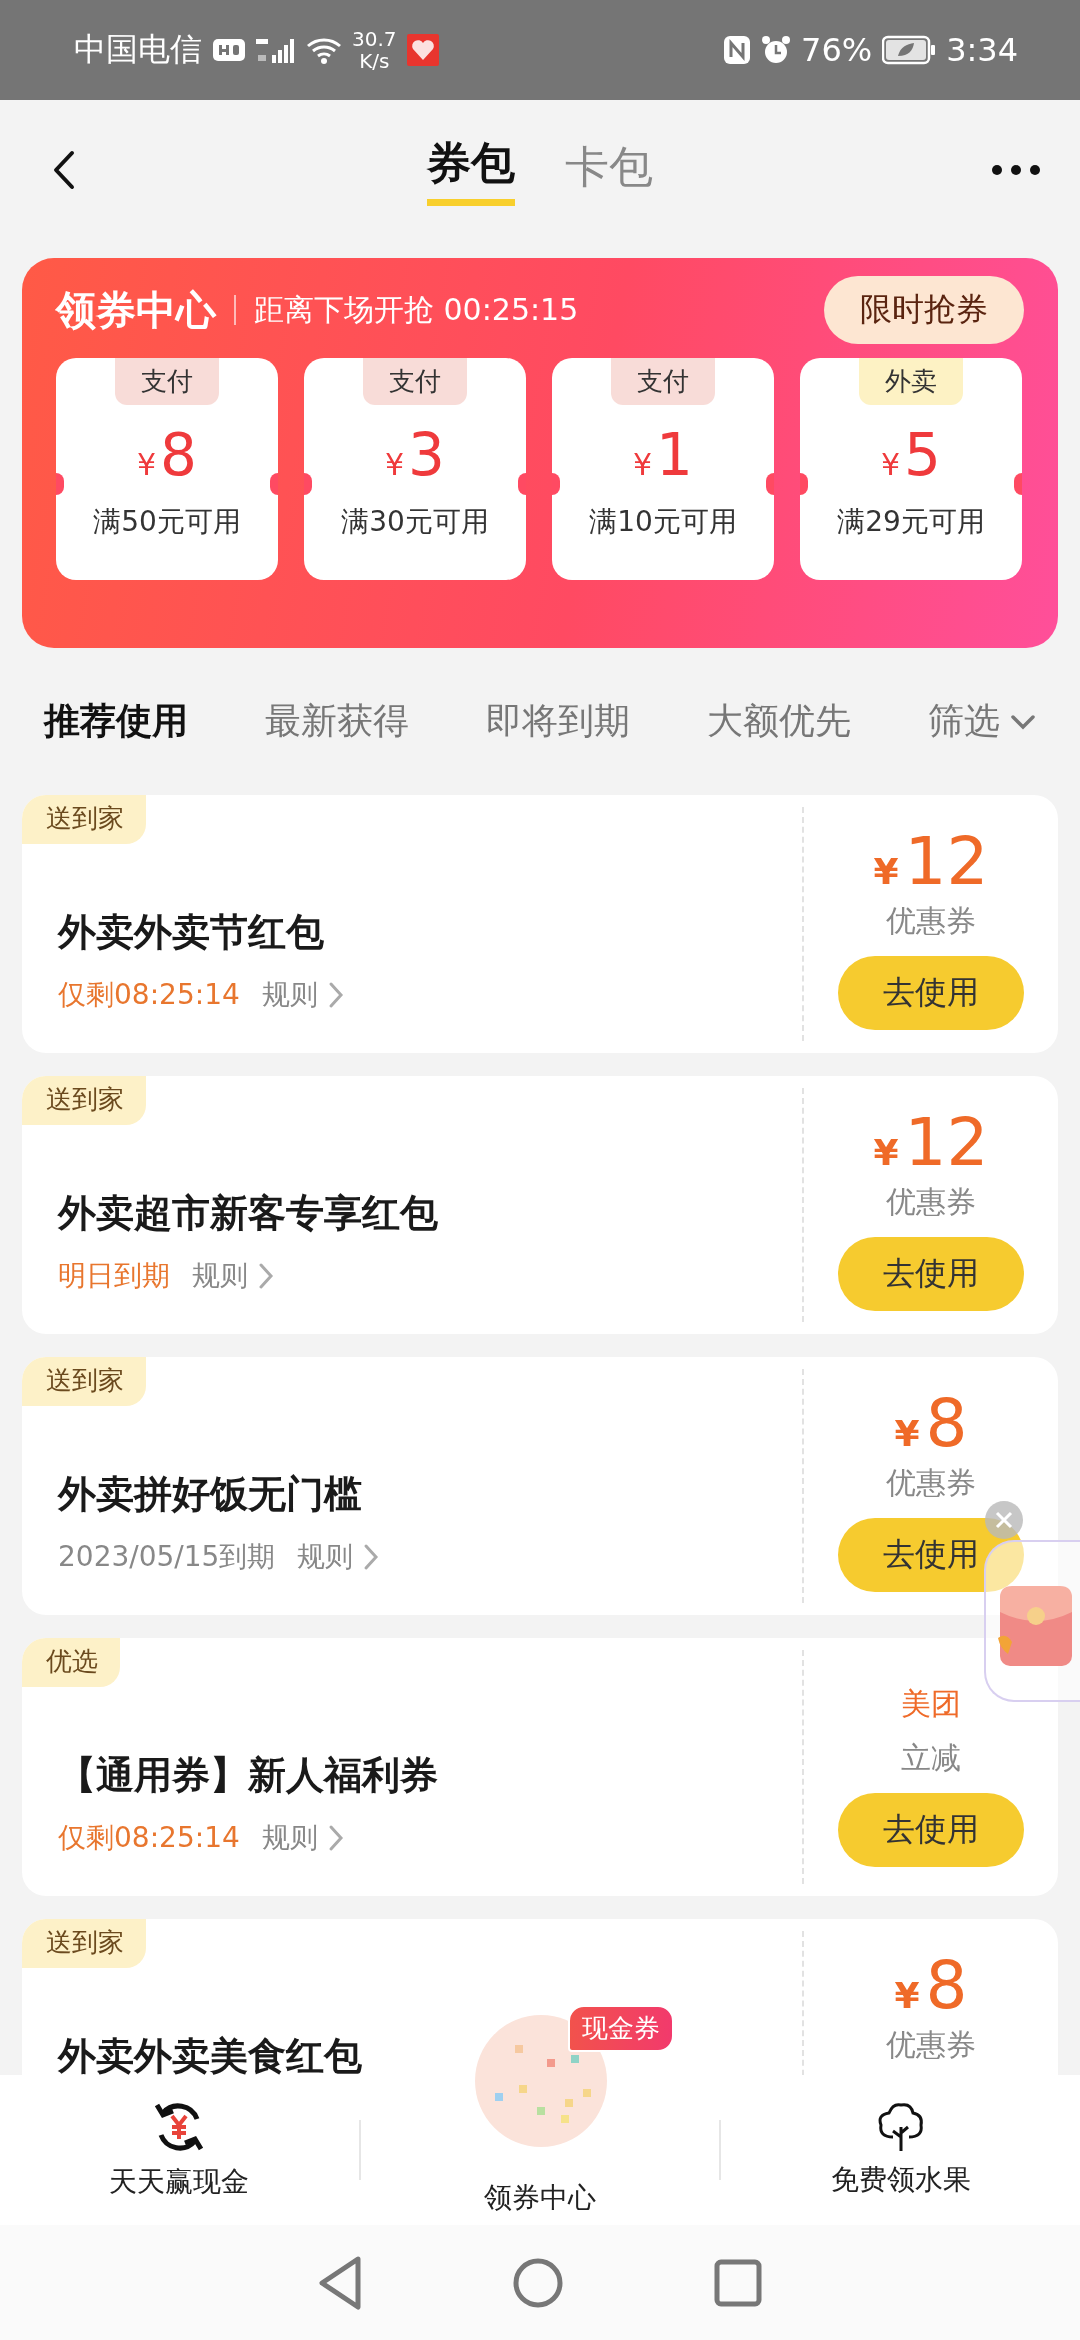  What do you see at coordinates (374, 61) in the screenshot?
I see `speed-unit: K/s` at bounding box center [374, 61].